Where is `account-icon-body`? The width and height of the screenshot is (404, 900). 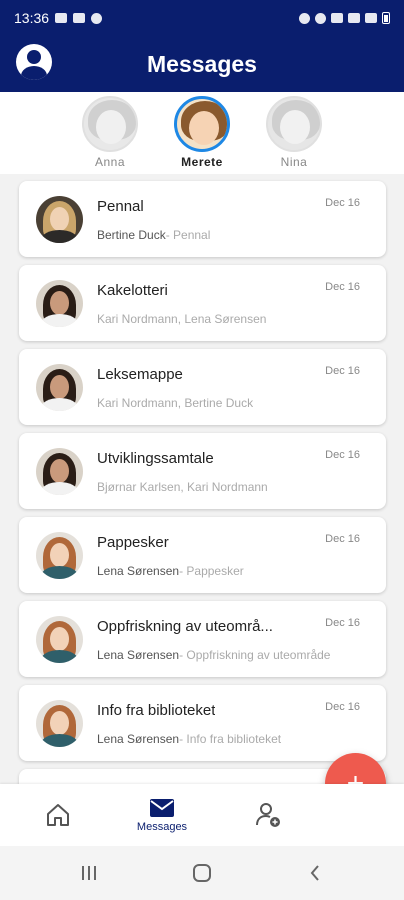
account-icon-body is located at coordinates (34, 73).